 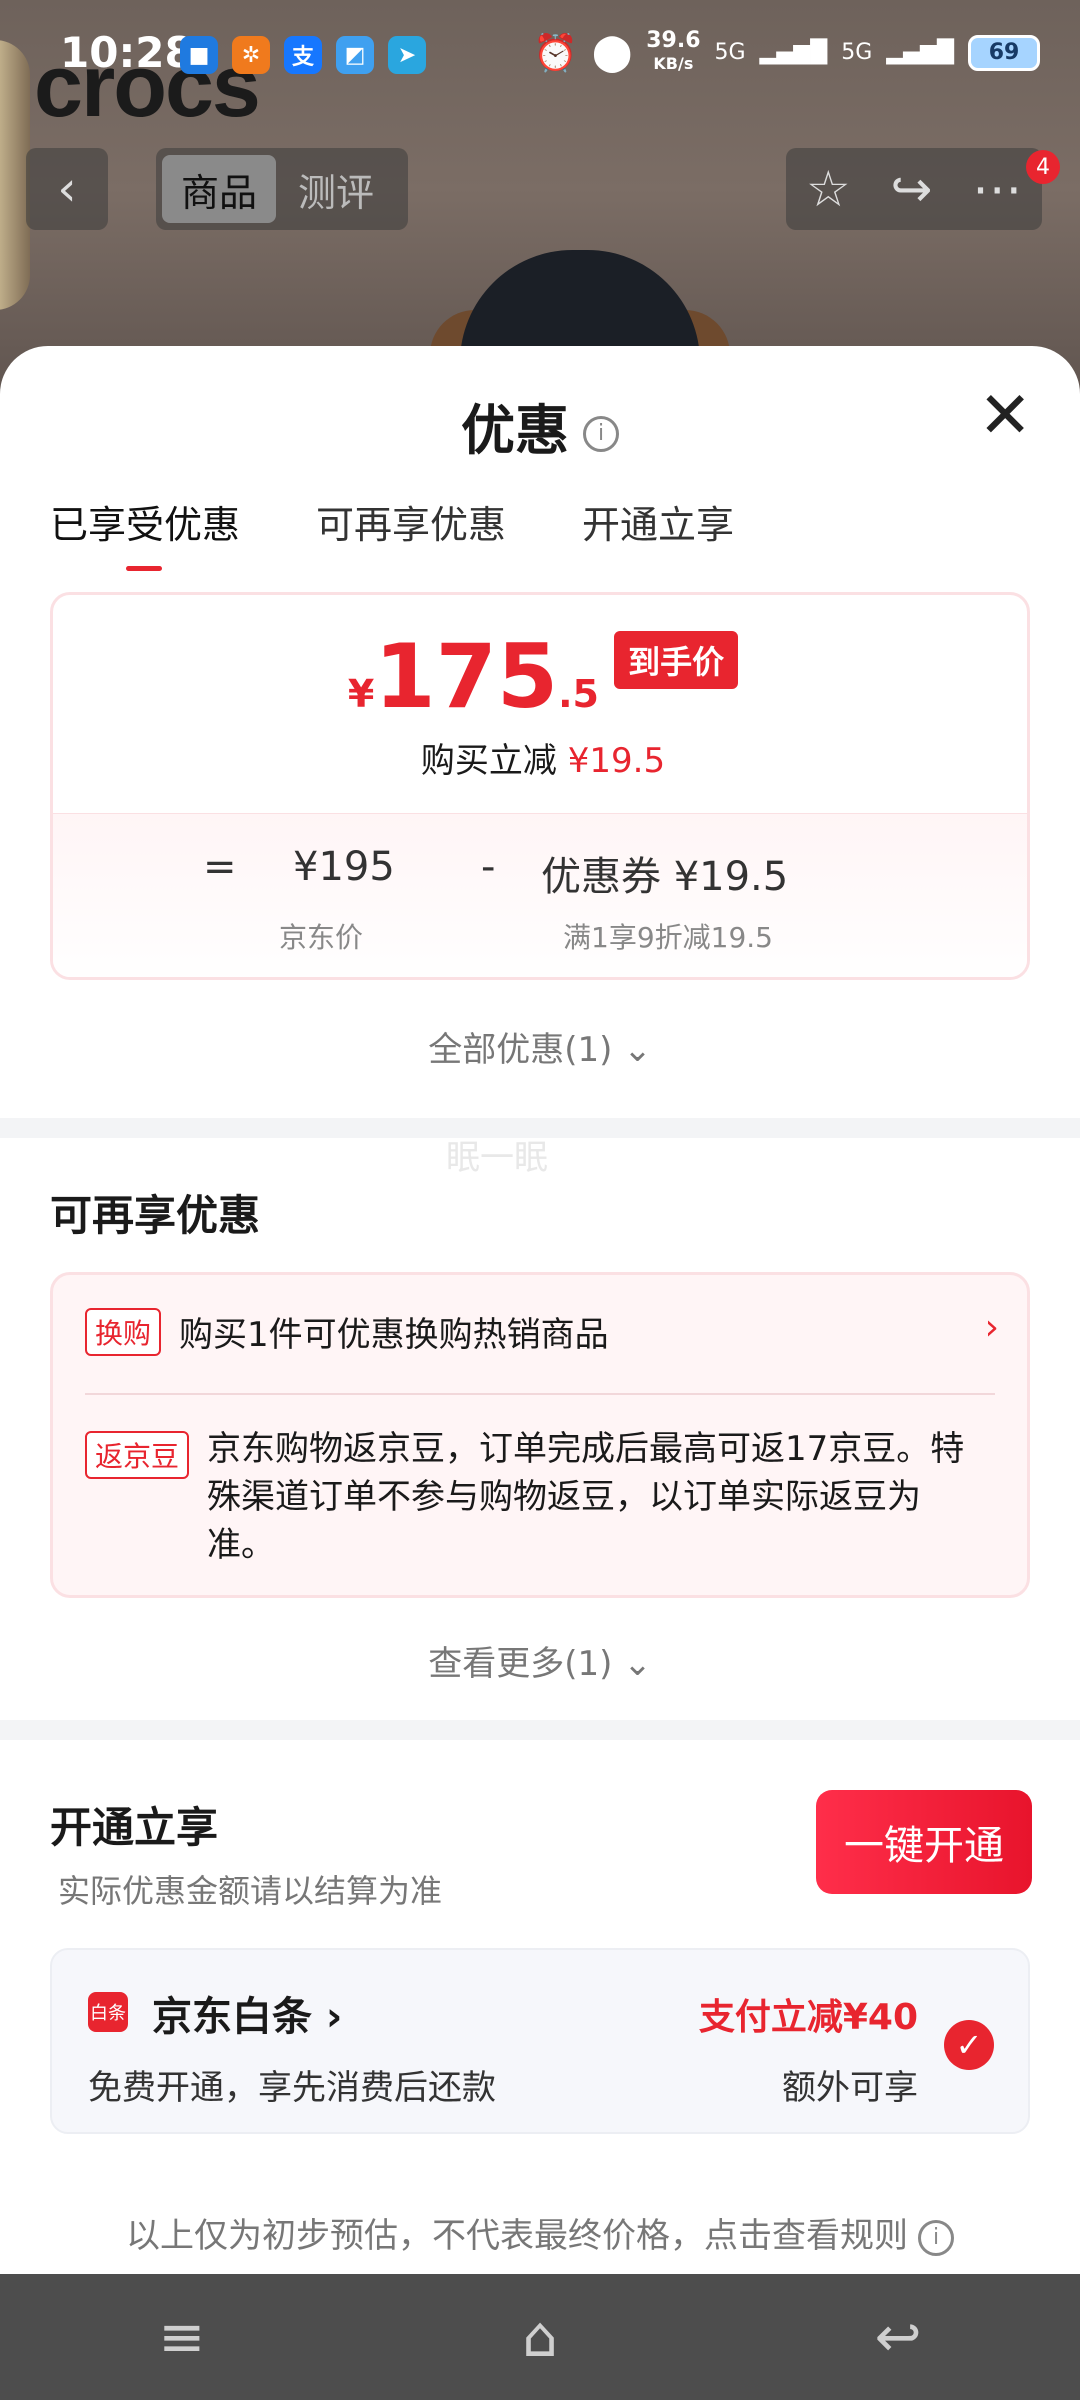 I want to click on signal-2: 5G, so click(x=857, y=52).